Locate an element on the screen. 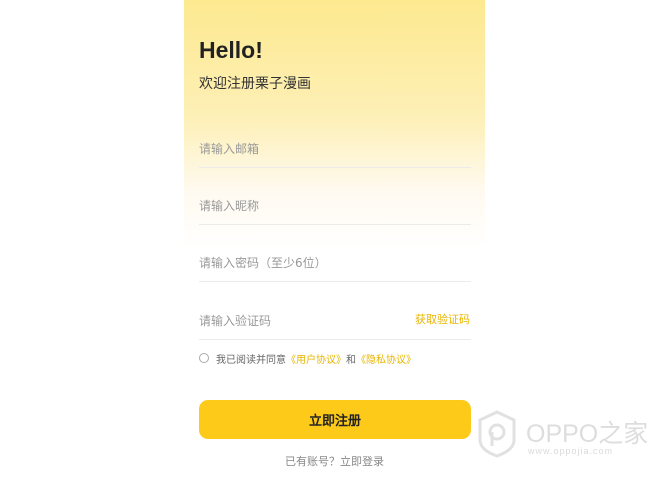  nickname-field is located at coordinates (335, 210).